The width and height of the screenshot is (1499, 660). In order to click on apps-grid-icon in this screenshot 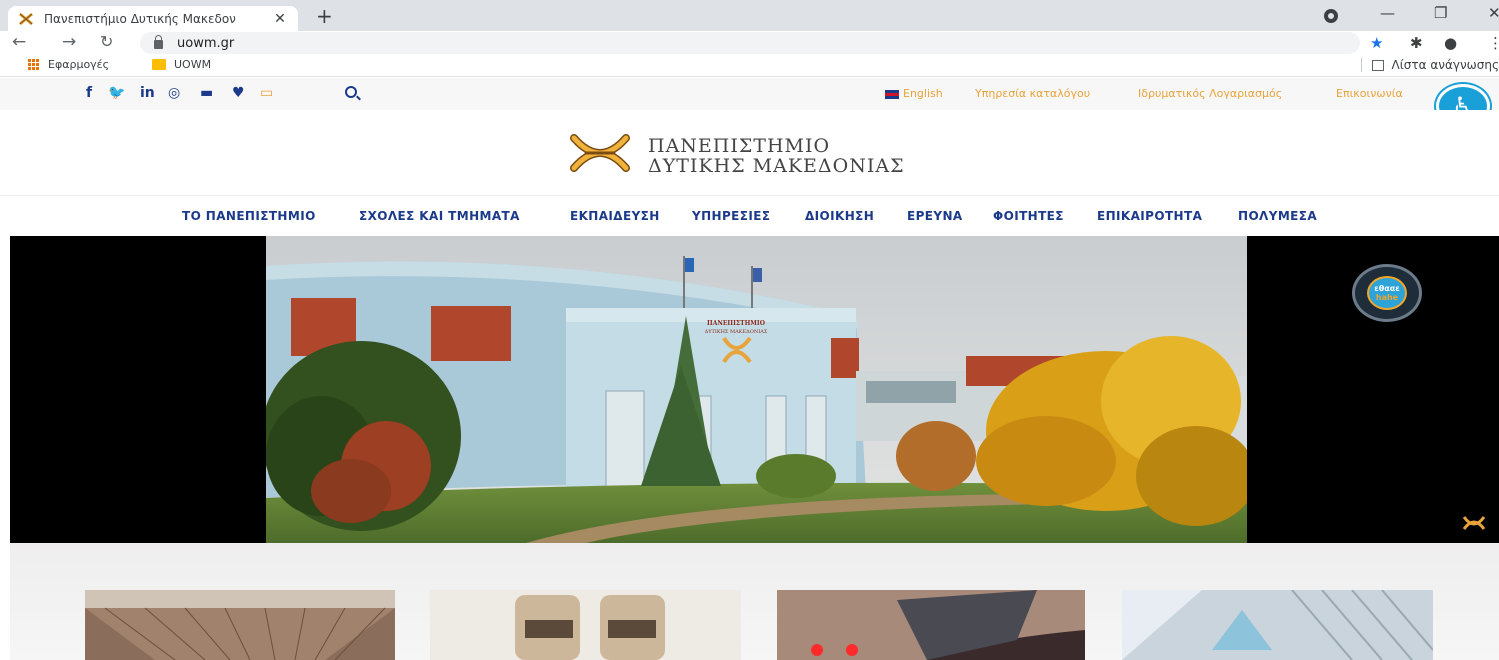, I will do `click(34, 64)`.